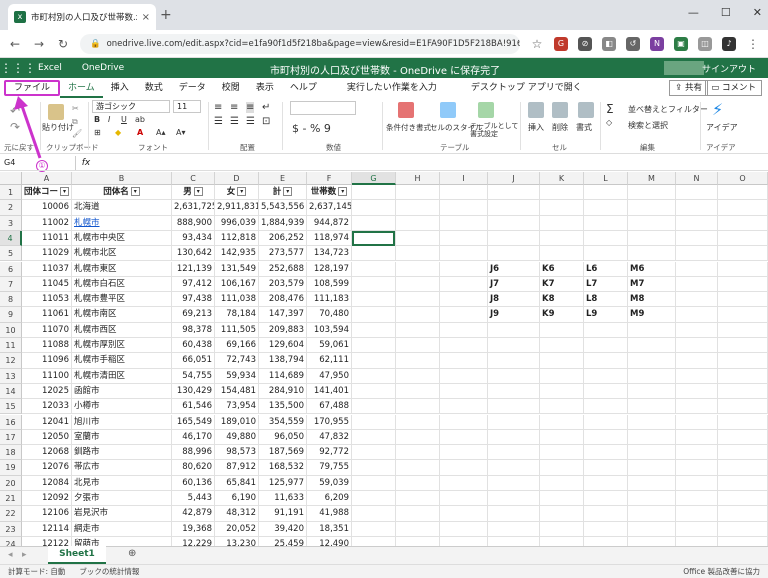 The image size is (768, 578). What do you see at coordinates (652, 284) in the screenshot?
I see `cell: M7` at bounding box center [652, 284].